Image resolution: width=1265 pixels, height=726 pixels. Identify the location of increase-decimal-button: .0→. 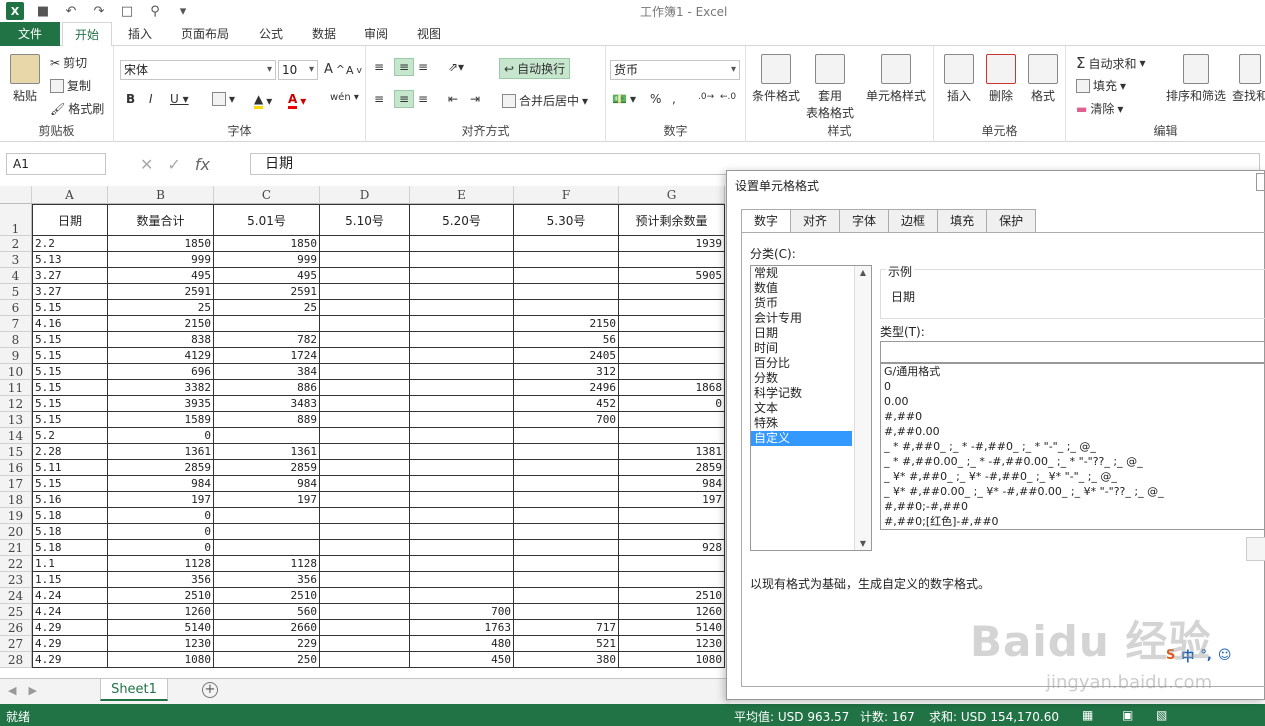
(706, 97).